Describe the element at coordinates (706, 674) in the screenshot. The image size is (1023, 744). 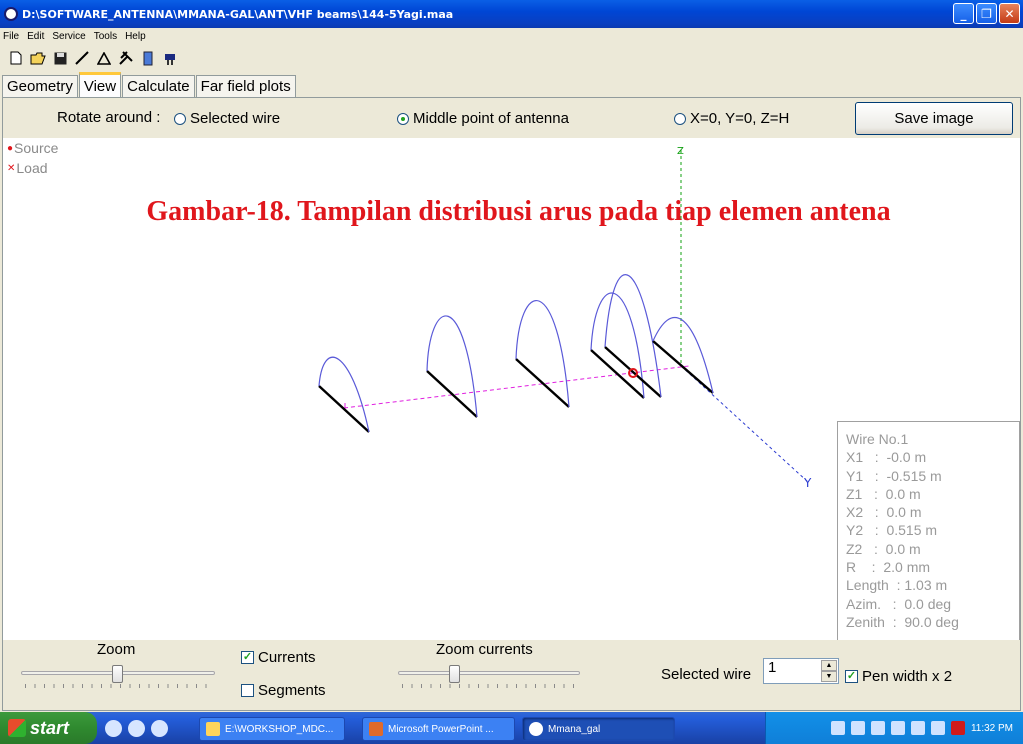
I see `selected-wire-label: Selected wire` at that location.